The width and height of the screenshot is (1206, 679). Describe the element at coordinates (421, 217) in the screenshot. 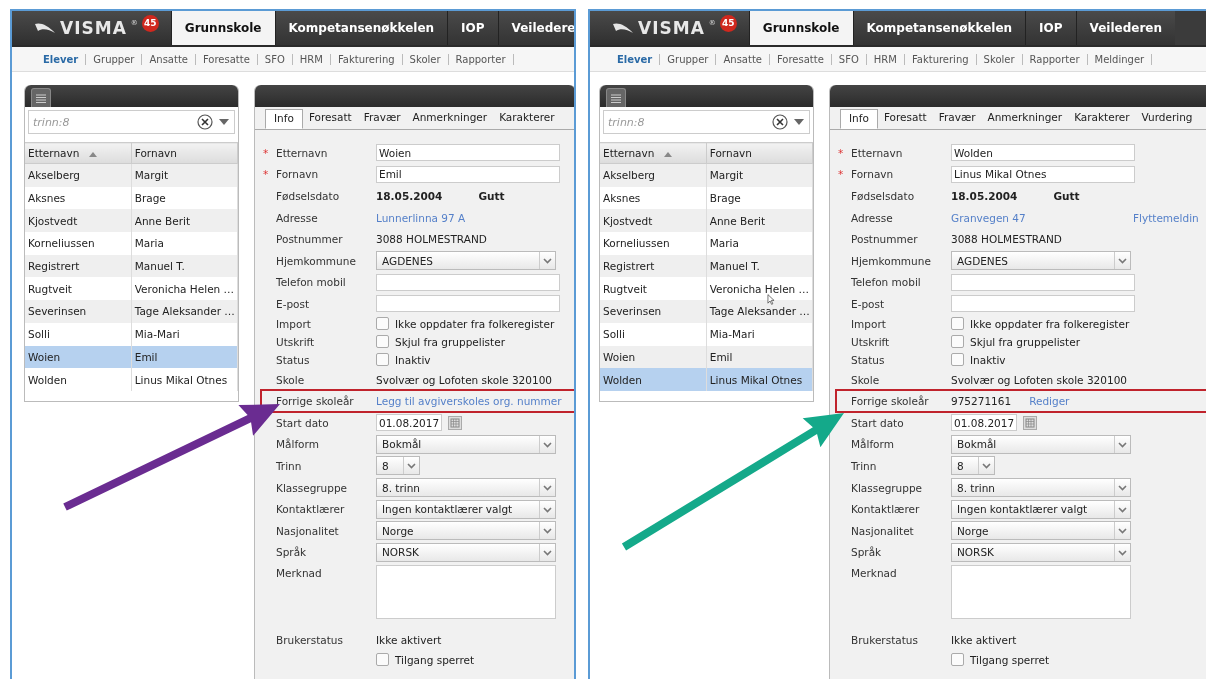

I see `address-link: Lunnerlinna 97 A` at that location.